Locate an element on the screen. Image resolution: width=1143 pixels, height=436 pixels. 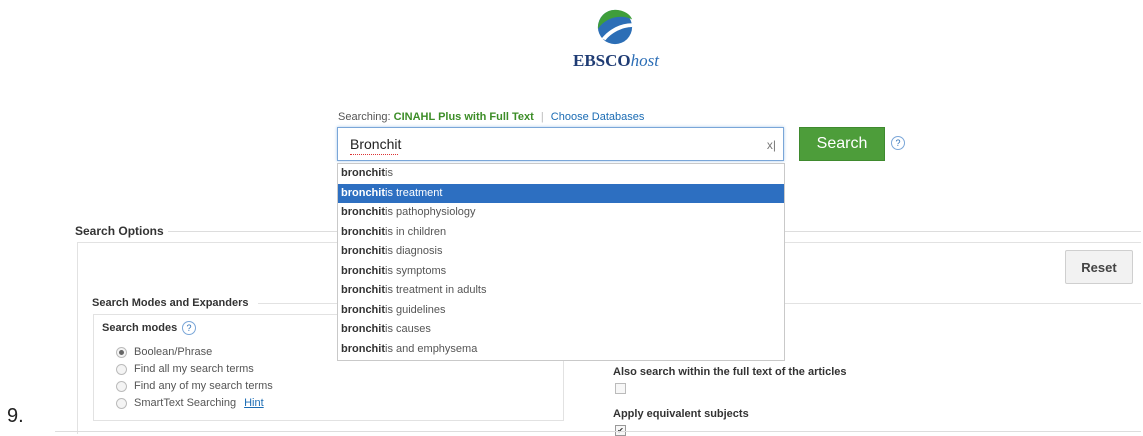
search-mode-label: Find any of my search terms is located at coordinates (203, 386).